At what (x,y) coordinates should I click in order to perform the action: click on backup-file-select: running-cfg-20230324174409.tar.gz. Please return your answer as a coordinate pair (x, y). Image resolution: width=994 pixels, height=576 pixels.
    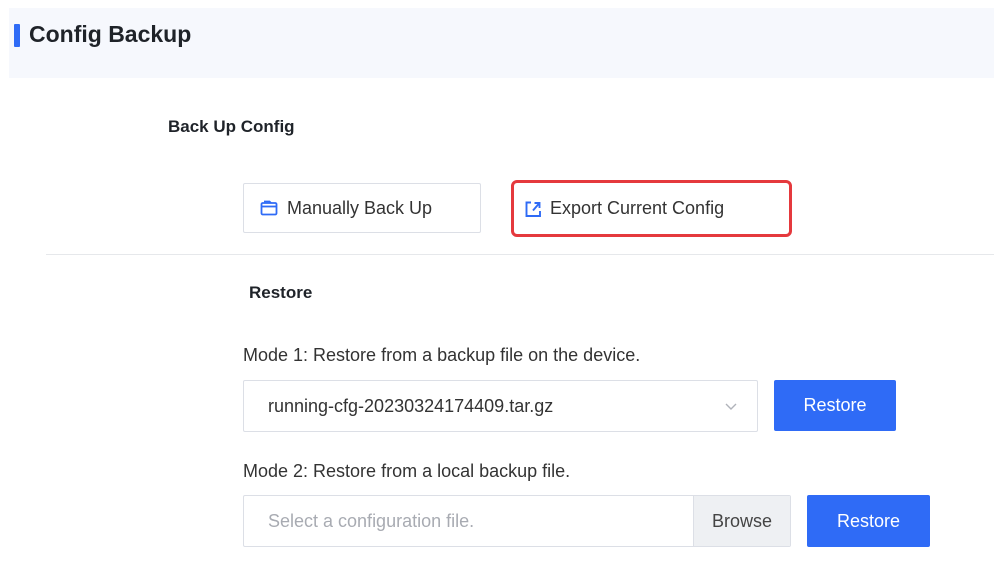
    Looking at the image, I should click on (500, 406).